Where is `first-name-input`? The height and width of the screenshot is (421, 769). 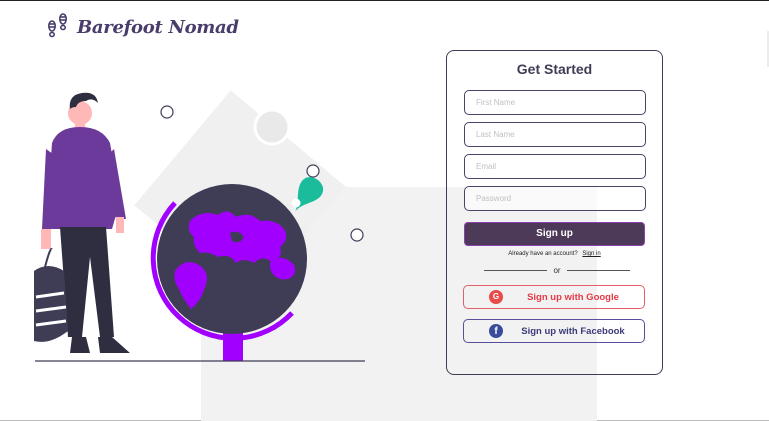 first-name-input is located at coordinates (555, 102).